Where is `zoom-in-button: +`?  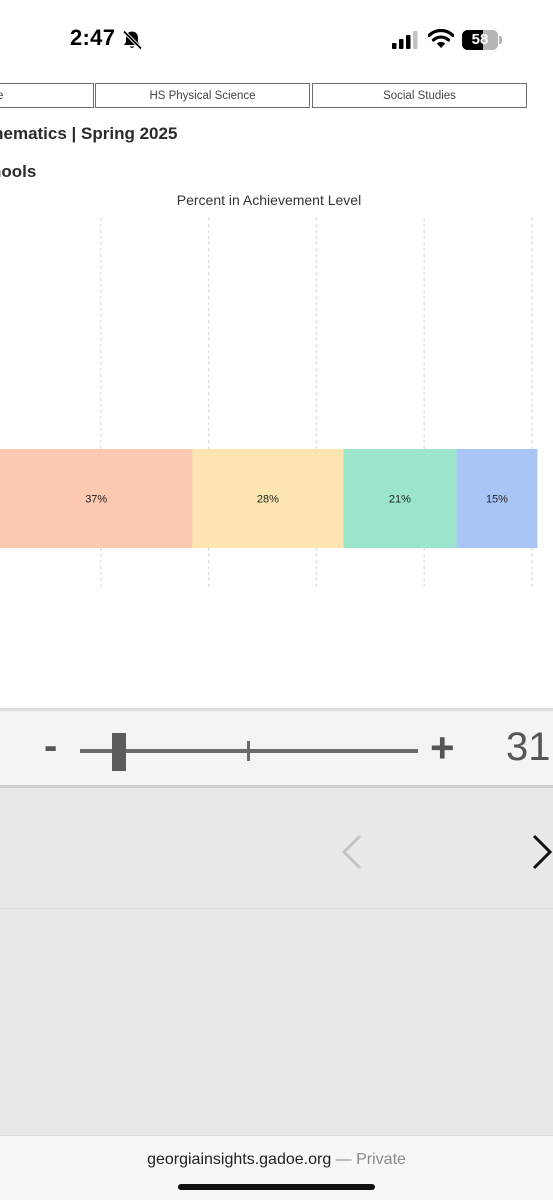
zoom-in-button: + is located at coordinates (442, 748).